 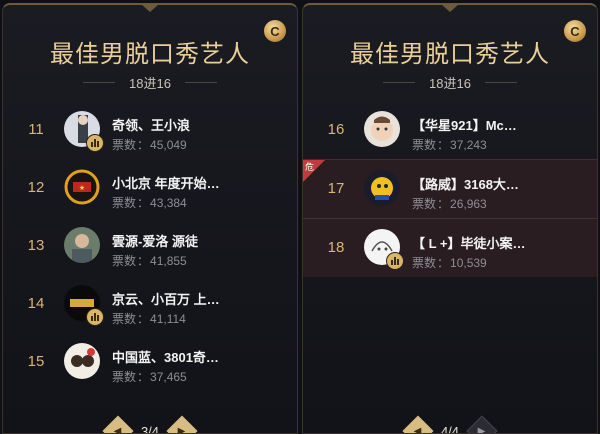 What do you see at coordinates (36, 303) in the screenshot?
I see `rank-number: 14` at bounding box center [36, 303].